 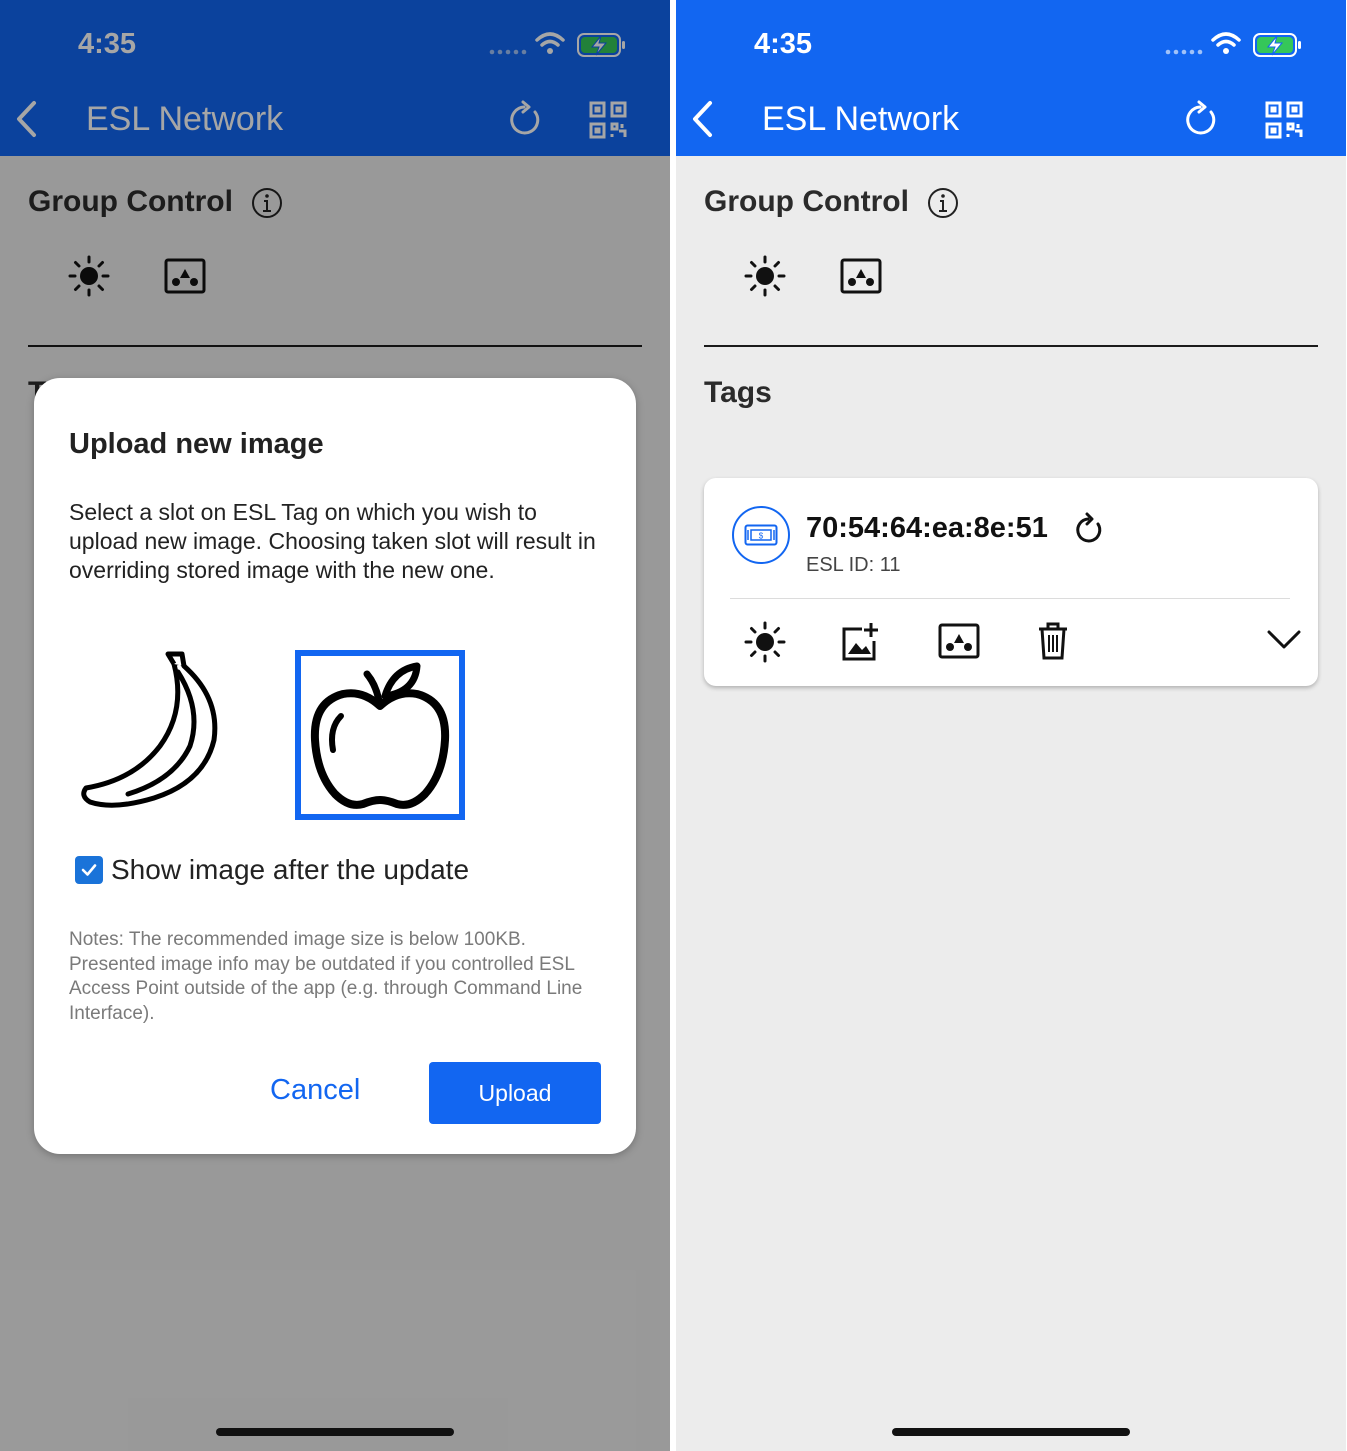 What do you see at coordinates (738, 392) in the screenshot?
I see `tags-title: Tags` at bounding box center [738, 392].